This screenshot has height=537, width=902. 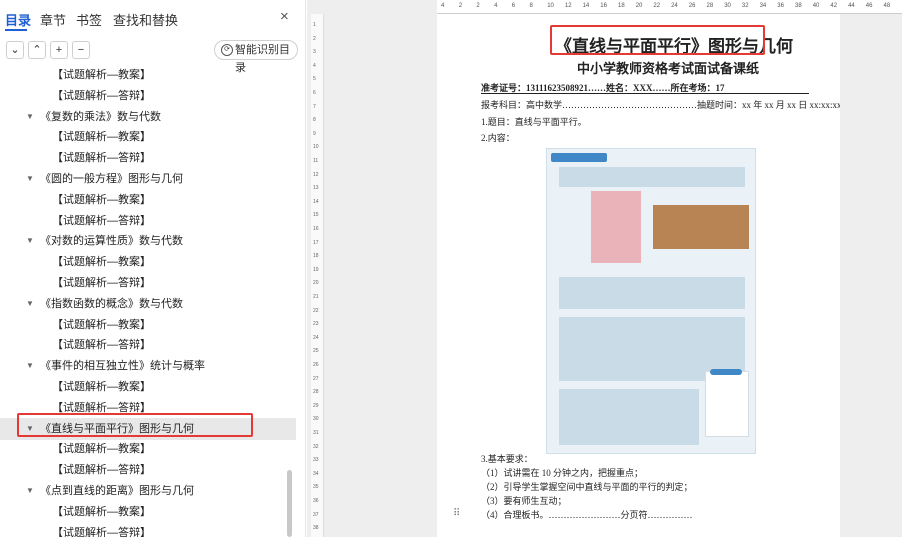 I want to click on vruler-tick-label: 19, so click(x=316, y=269).